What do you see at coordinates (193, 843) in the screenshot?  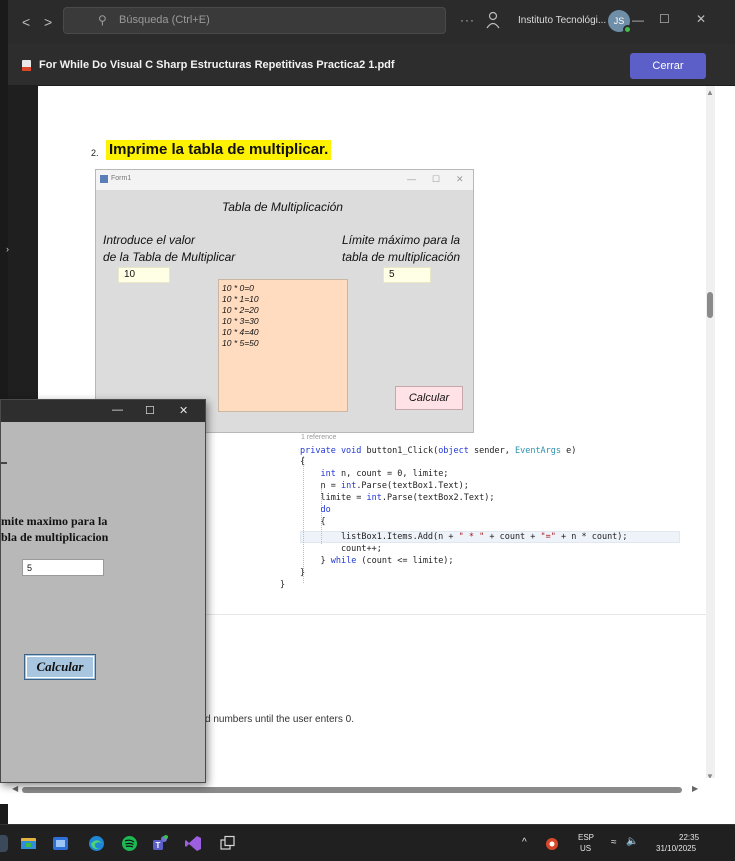 I see `visual-studio-icon` at bounding box center [193, 843].